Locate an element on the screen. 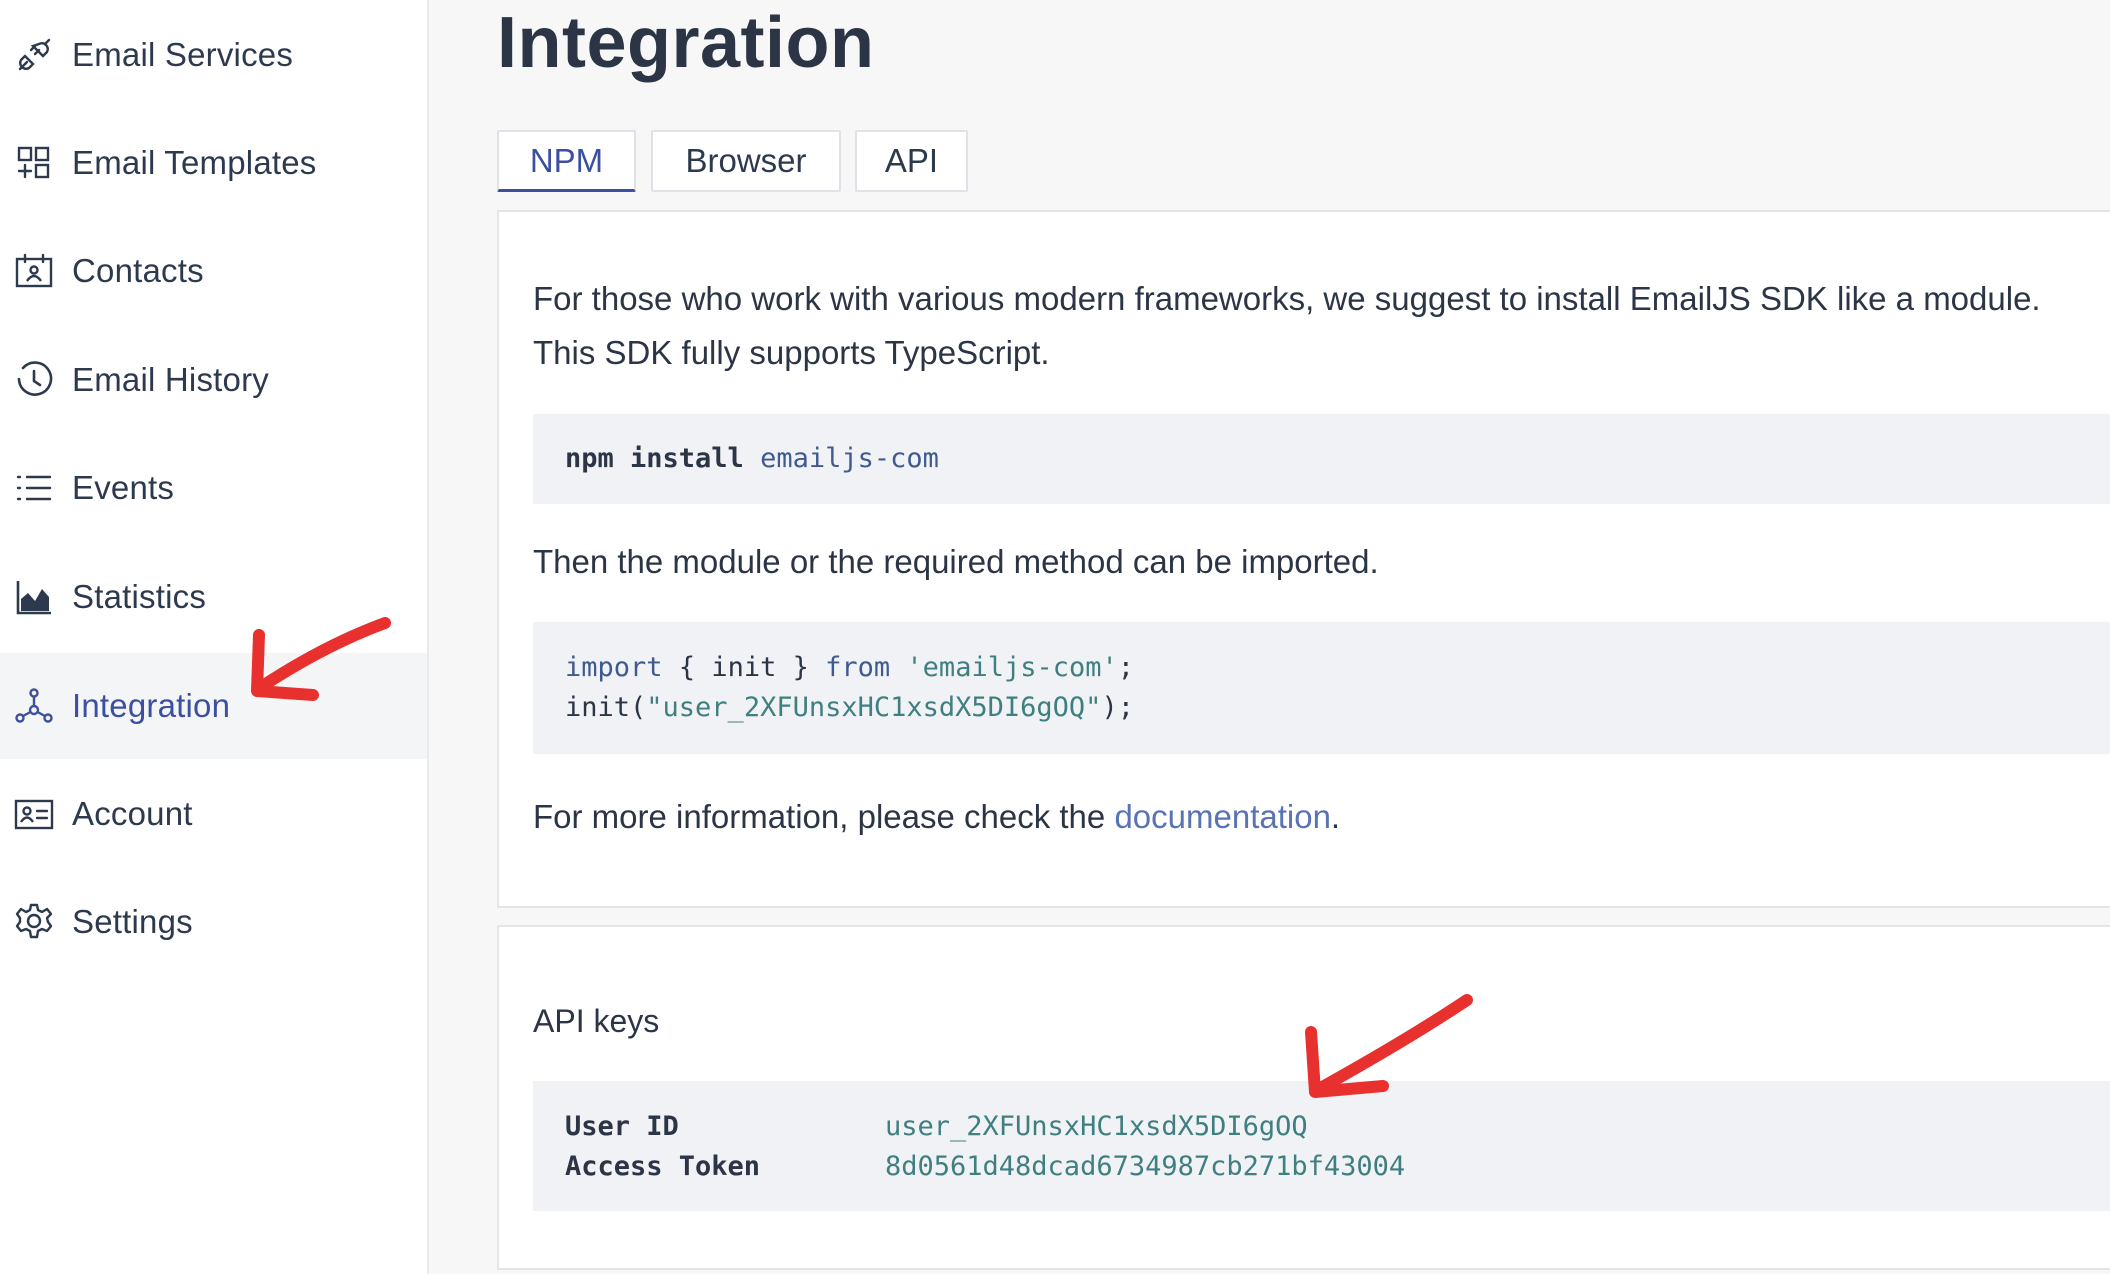  sidebar-item-settings: Settings is located at coordinates (213, 922).